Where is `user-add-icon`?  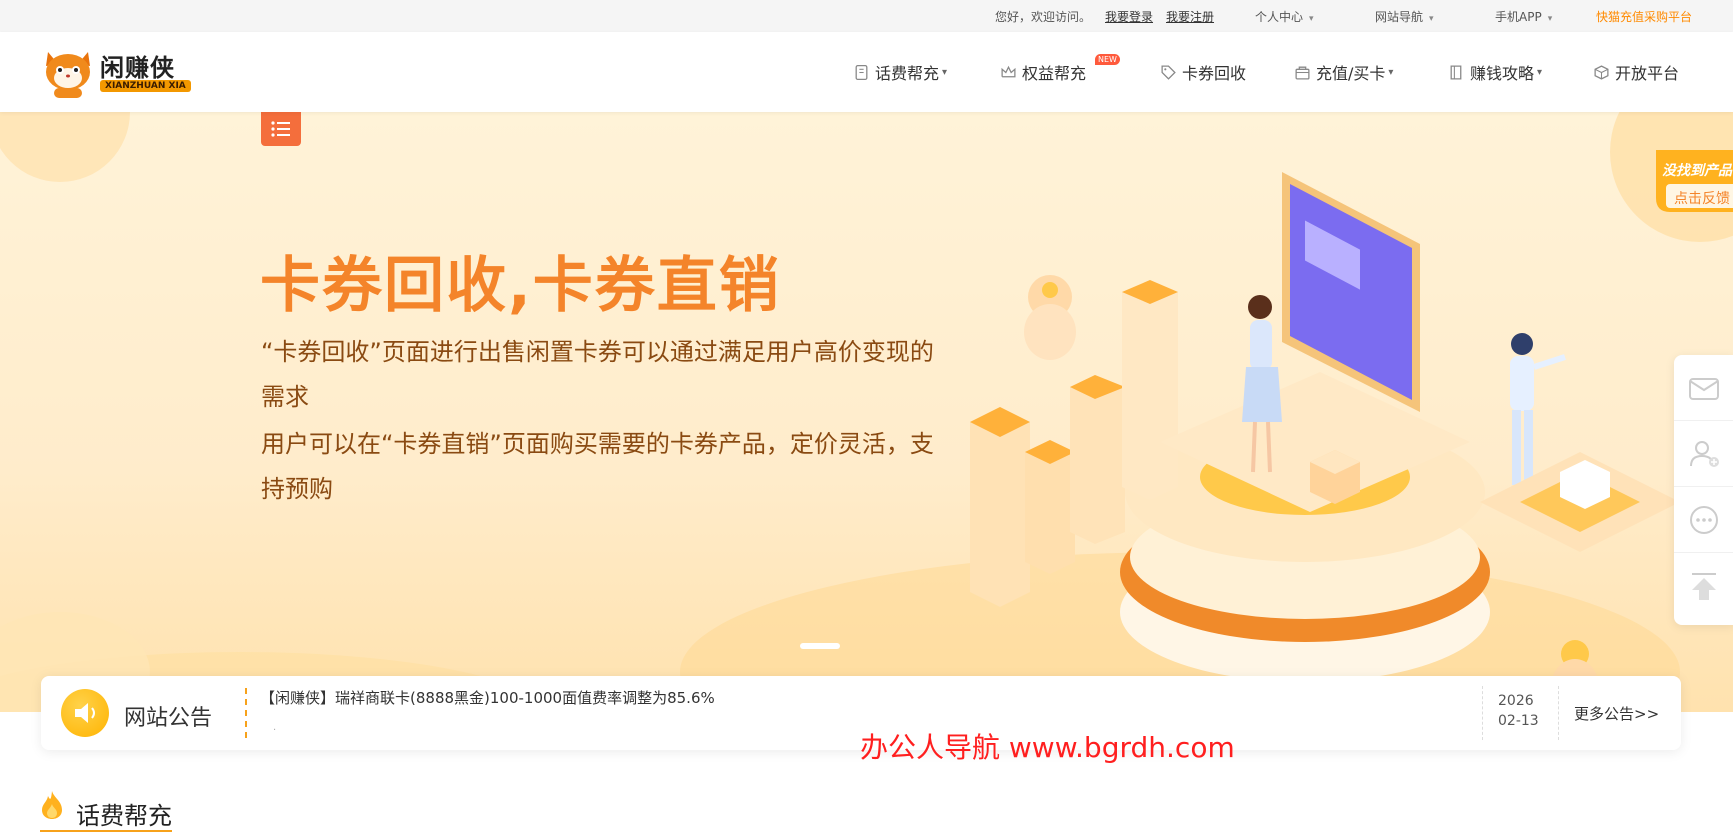 user-add-icon is located at coordinates (1704, 453).